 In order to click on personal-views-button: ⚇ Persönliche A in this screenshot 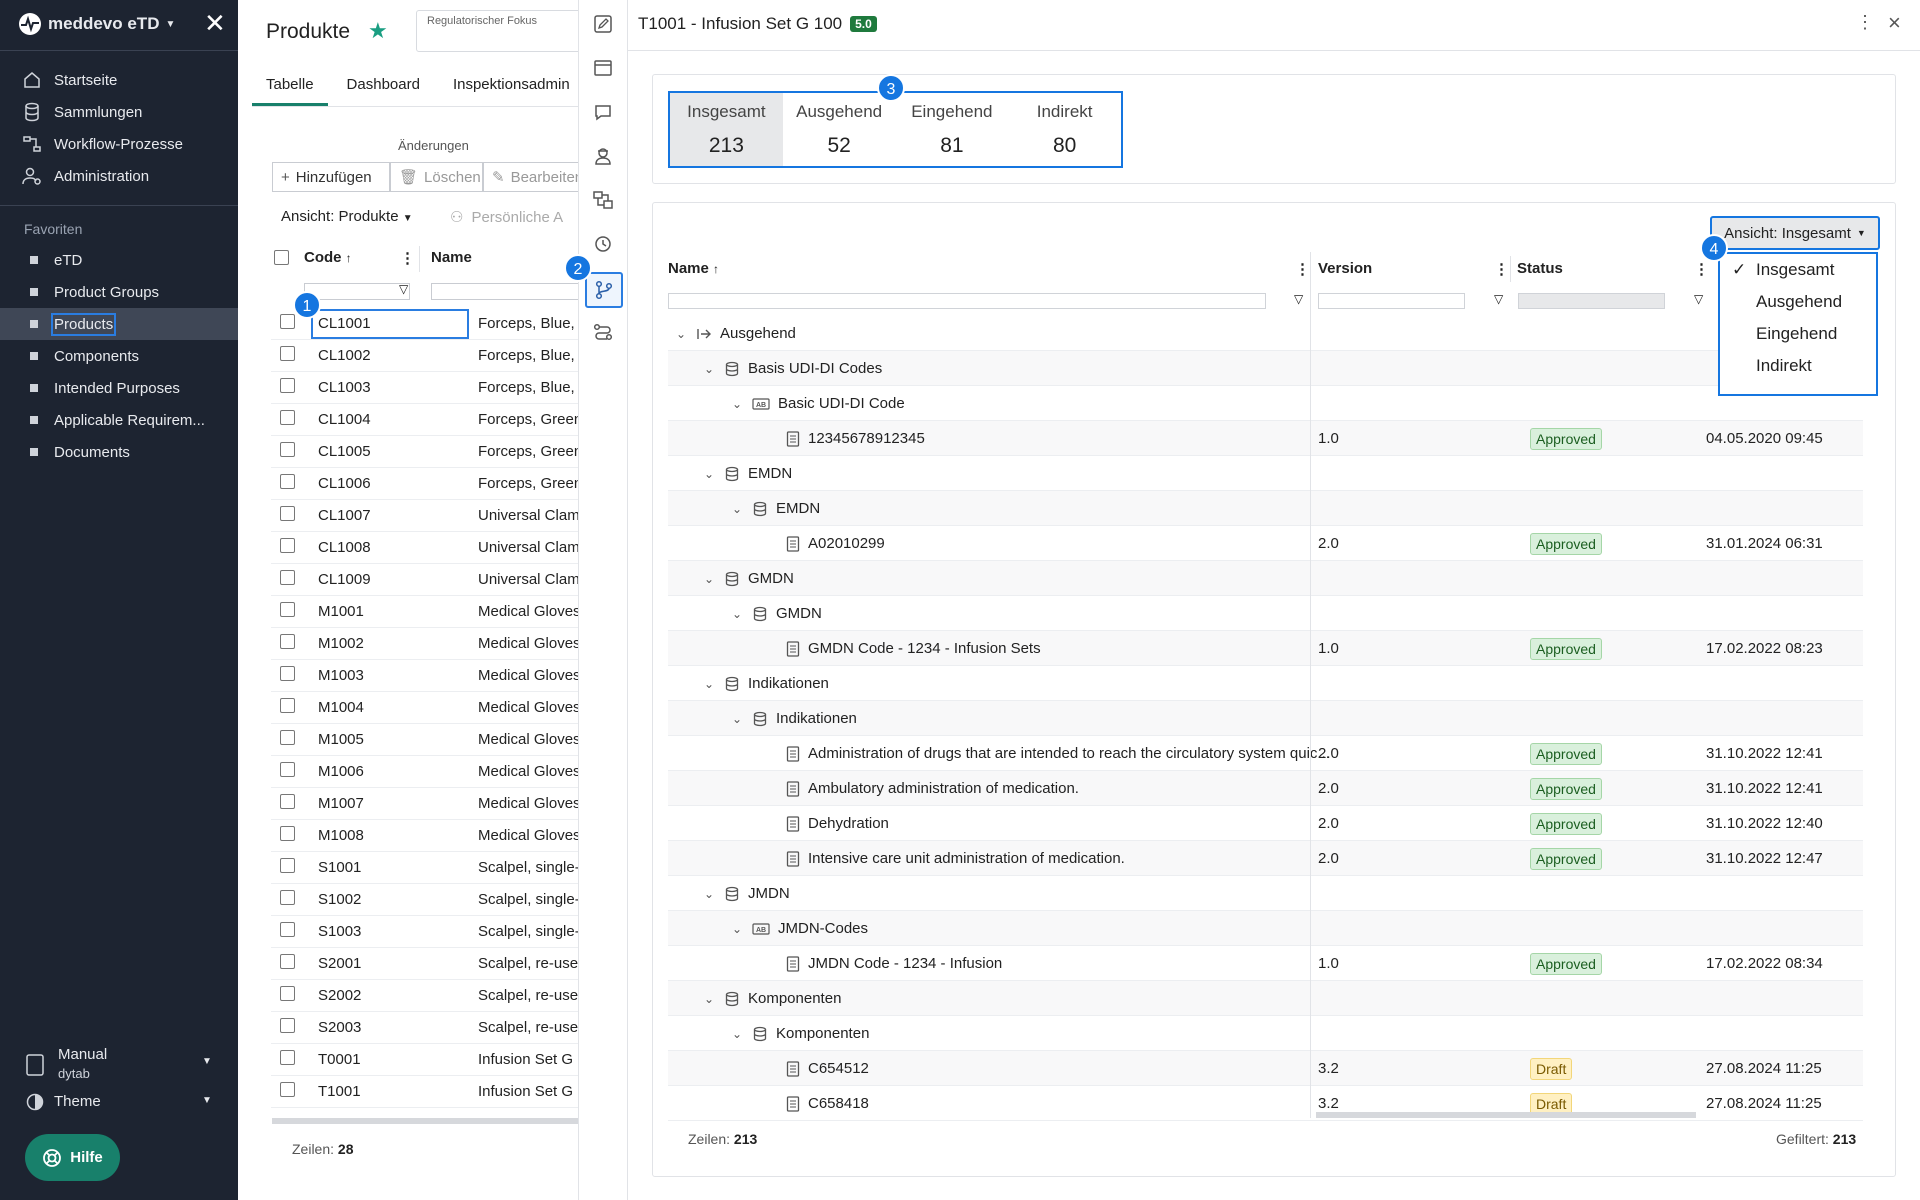, I will do `click(506, 217)`.